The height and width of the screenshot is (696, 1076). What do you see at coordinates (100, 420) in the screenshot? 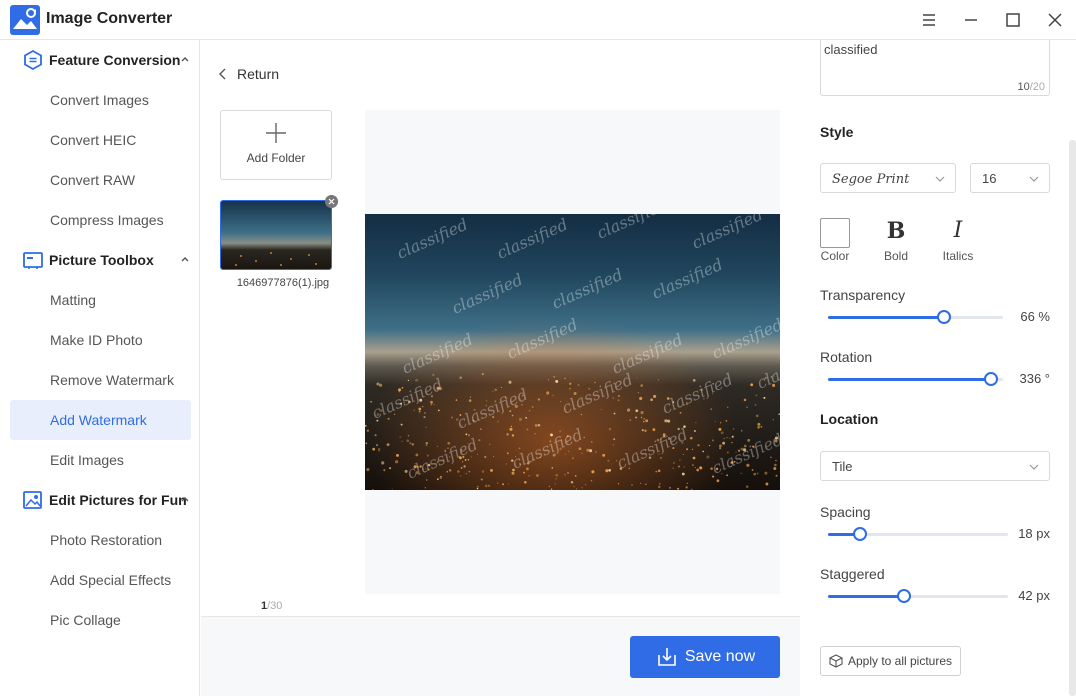
I see `sidebar-item-add-watermark: Add Watermark` at bounding box center [100, 420].